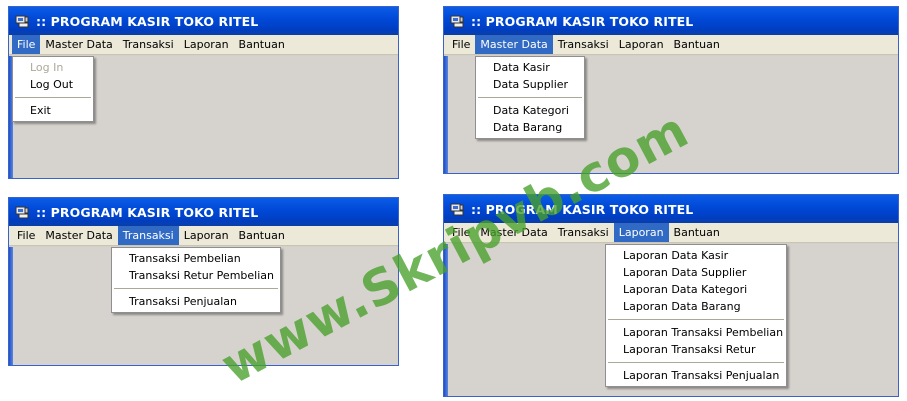 The width and height of the screenshot is (907, 401). I want to click on menu-item-data-kasir: Data Kasir, so click(530, 67).